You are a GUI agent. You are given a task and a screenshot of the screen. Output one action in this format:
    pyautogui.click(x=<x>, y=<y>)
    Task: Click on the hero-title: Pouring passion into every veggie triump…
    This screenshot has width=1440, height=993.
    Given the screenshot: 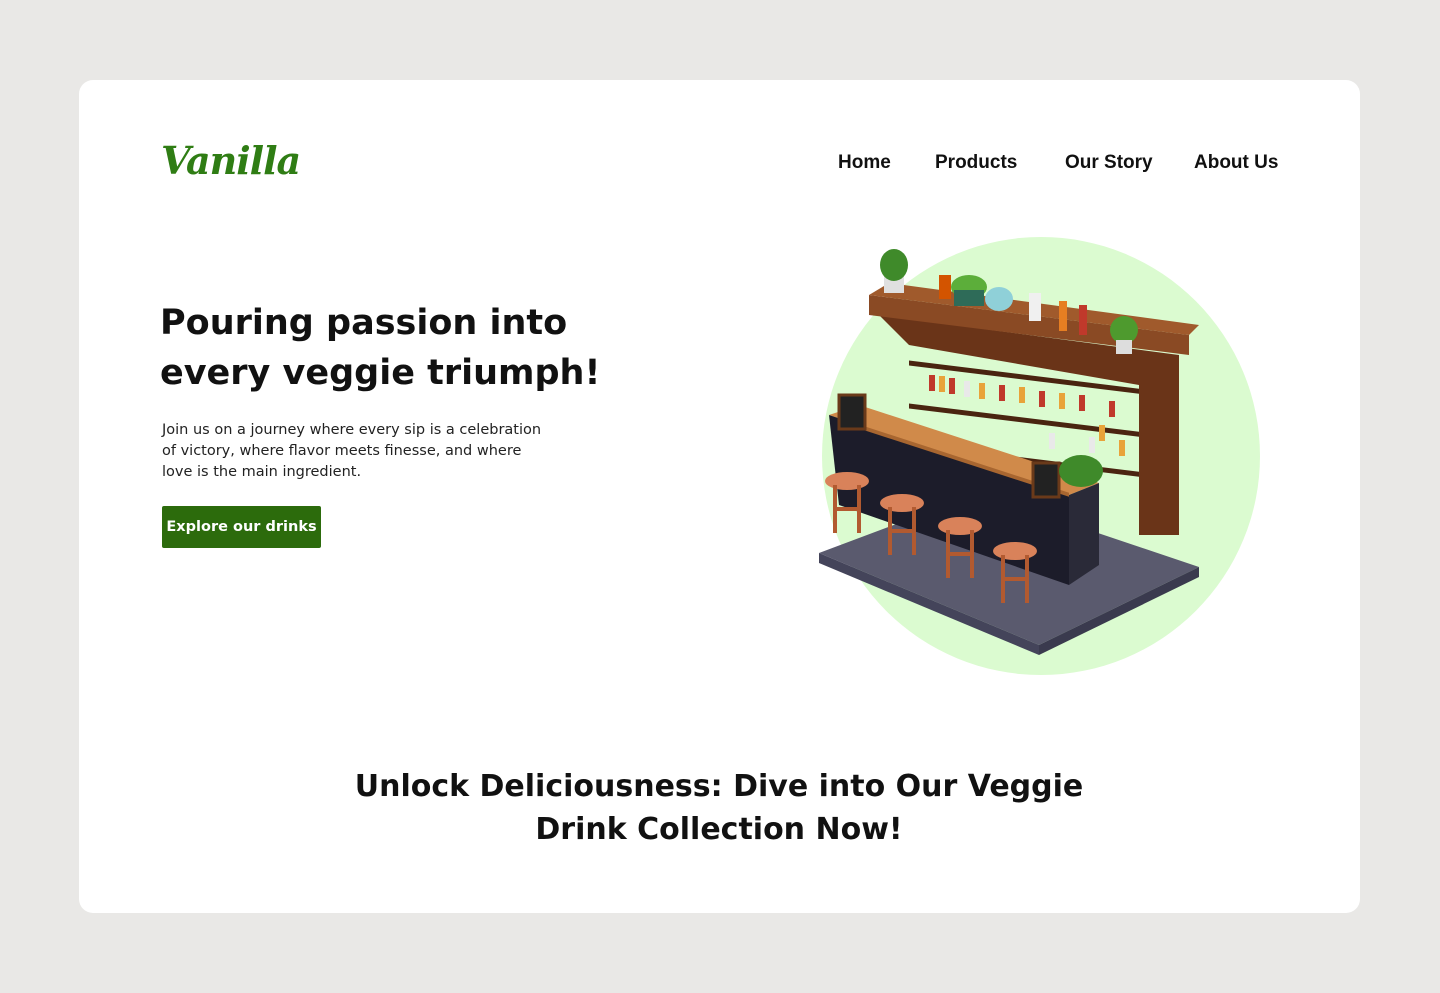 What is the action you would take?
    pyautogui.click(x=380, y=348)
    